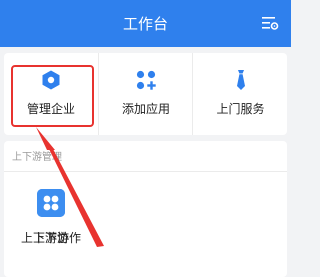  What do you see at coordinates (145, 109) in the screenshot?
I see `add-app-label: 添加应用` at bounding box center [145, 109].